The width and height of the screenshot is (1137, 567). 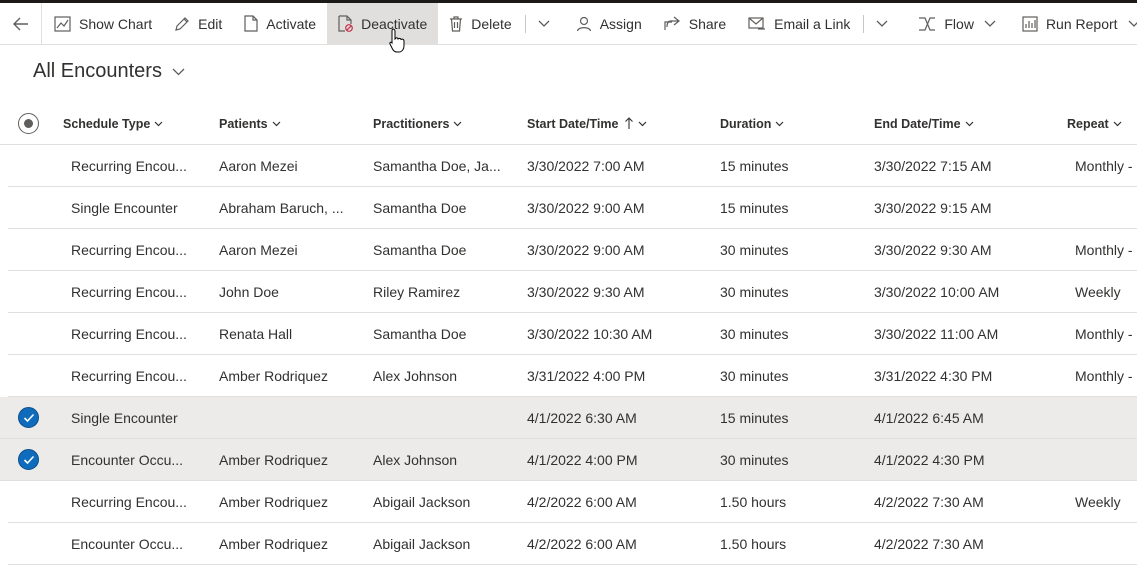 What do you see at coordinates (586, 165) in the screenshot?
I see `cell-start: 3/30/2022 7:00 AM` at bounding box center [586, 165].